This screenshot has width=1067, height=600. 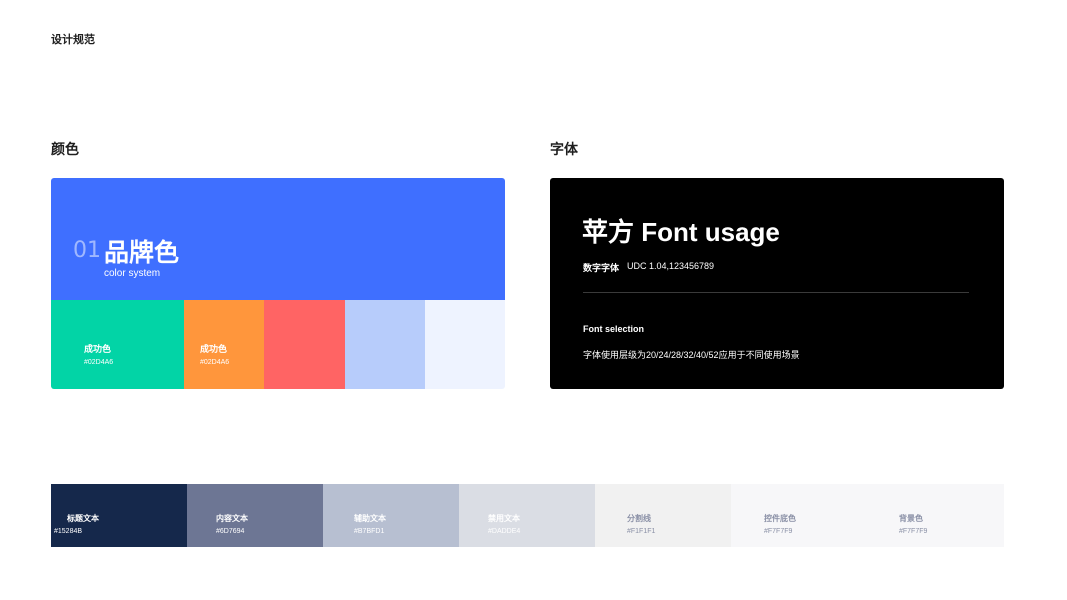 I want to click on font-section-title: 字体, so click(x=564, y=149).